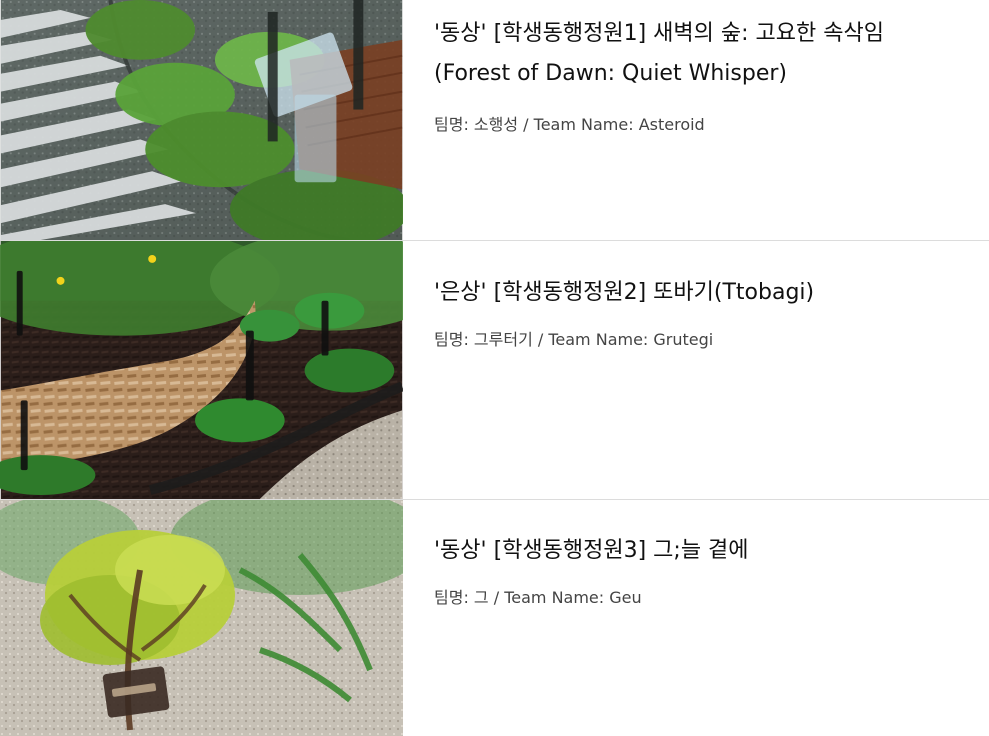  I want to click on entry-title: '동상' [학생동행정원3] 그;늘 곁에, so click(703, 535).